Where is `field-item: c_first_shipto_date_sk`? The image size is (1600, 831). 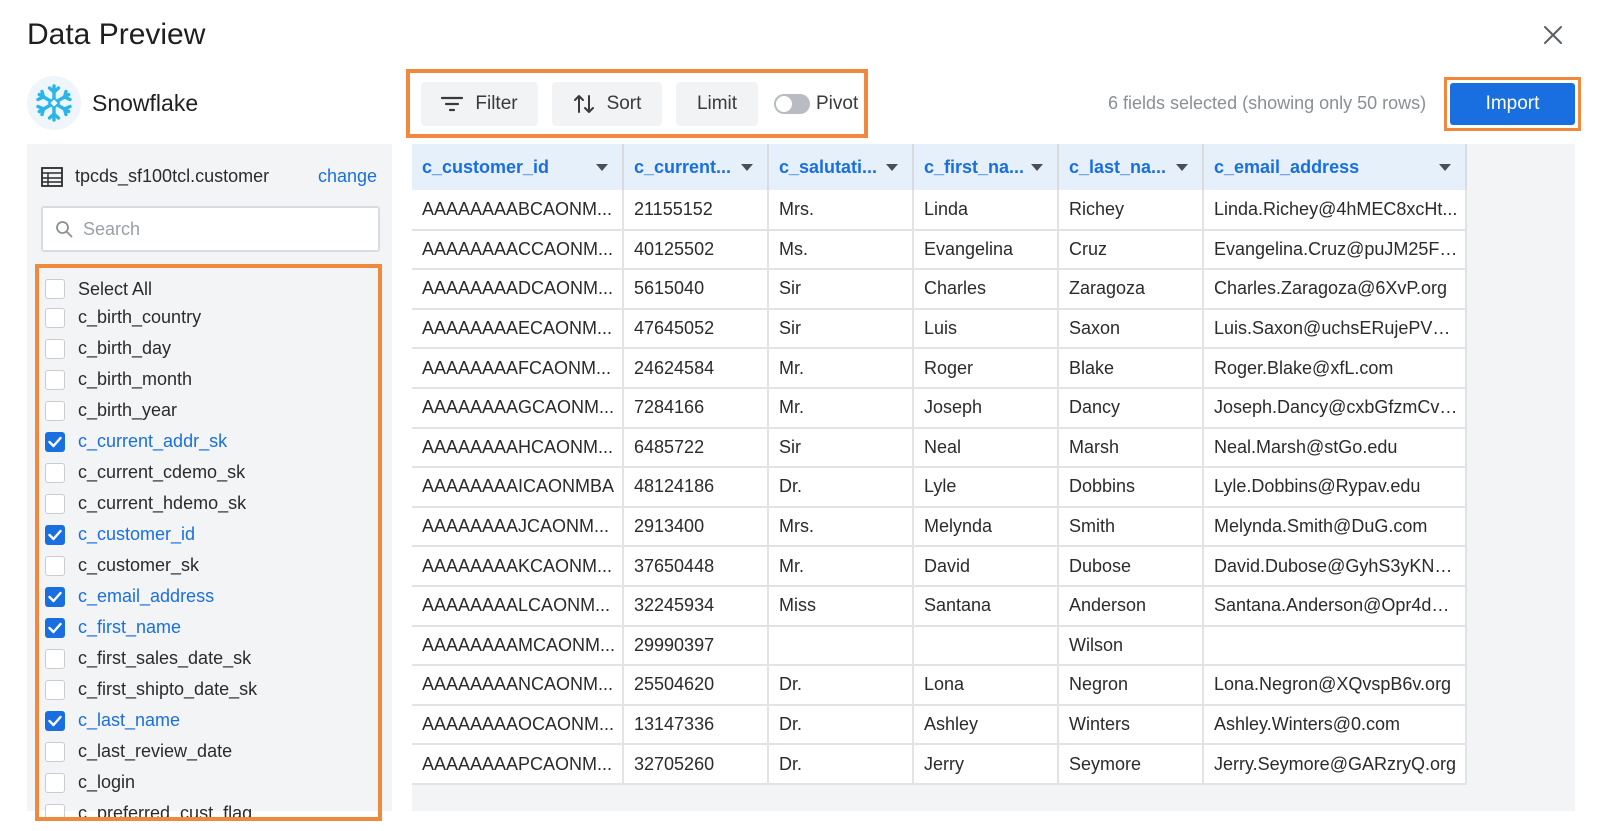
field-item: c_first_shipto_date_sk is located at coordinates (208, 689).